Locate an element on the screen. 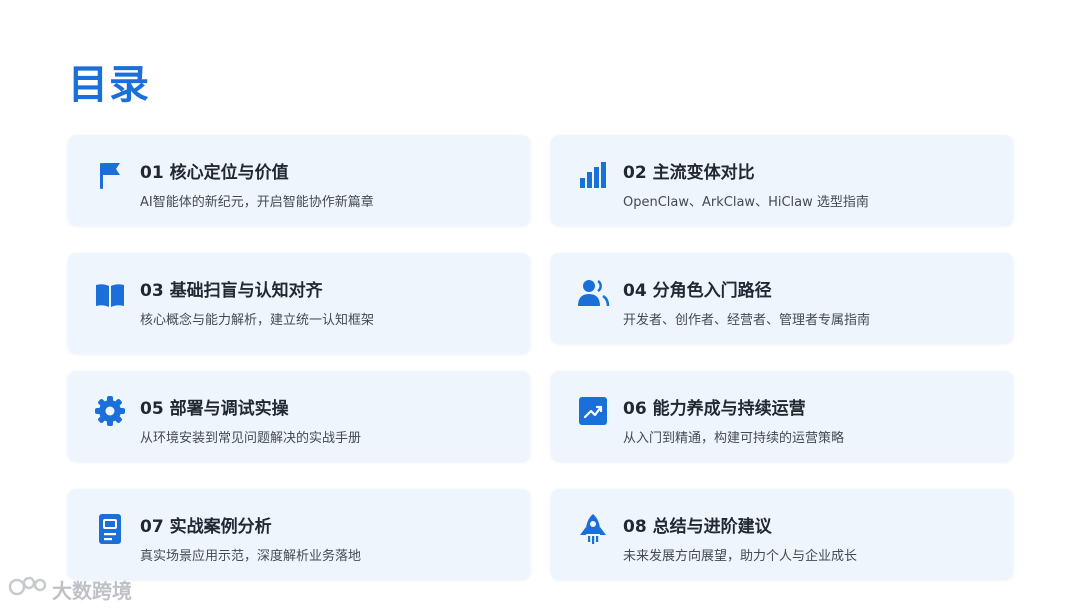 The width and height of the screenshot is (1080, 608). toc-item-title: 07 实战案例分析 is located at coordinates (206, 527).